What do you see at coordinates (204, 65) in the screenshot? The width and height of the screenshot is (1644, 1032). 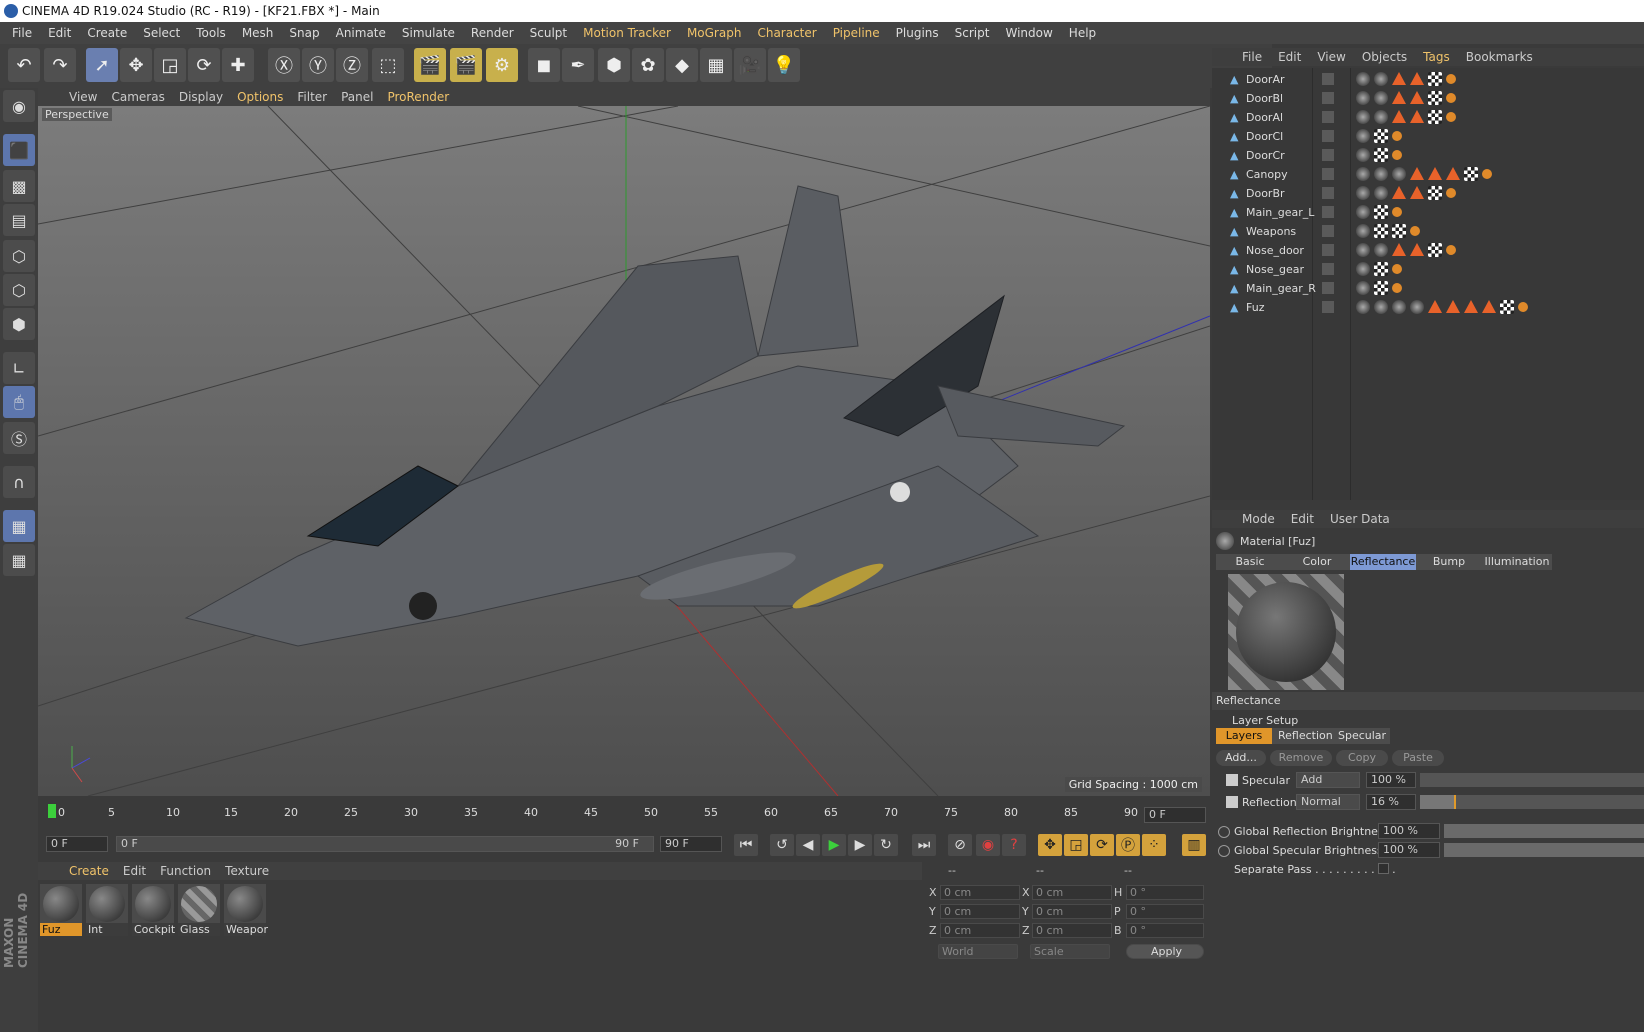 I see `rotate-tool-icon: ⟳` at bounding box center [204, 65].